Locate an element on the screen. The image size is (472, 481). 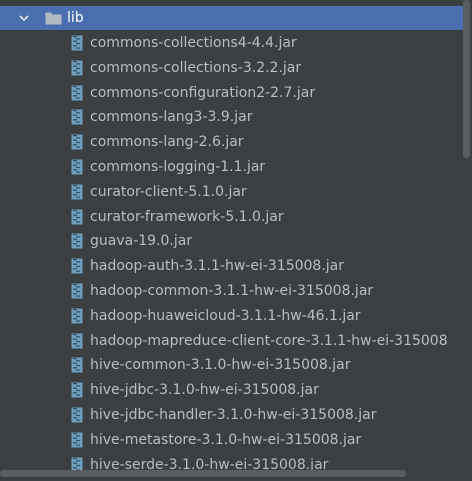
file-label: hive-jdbc-handler-3.1.0-hw-ei-315008.jar is located at coordinates (233, 415).